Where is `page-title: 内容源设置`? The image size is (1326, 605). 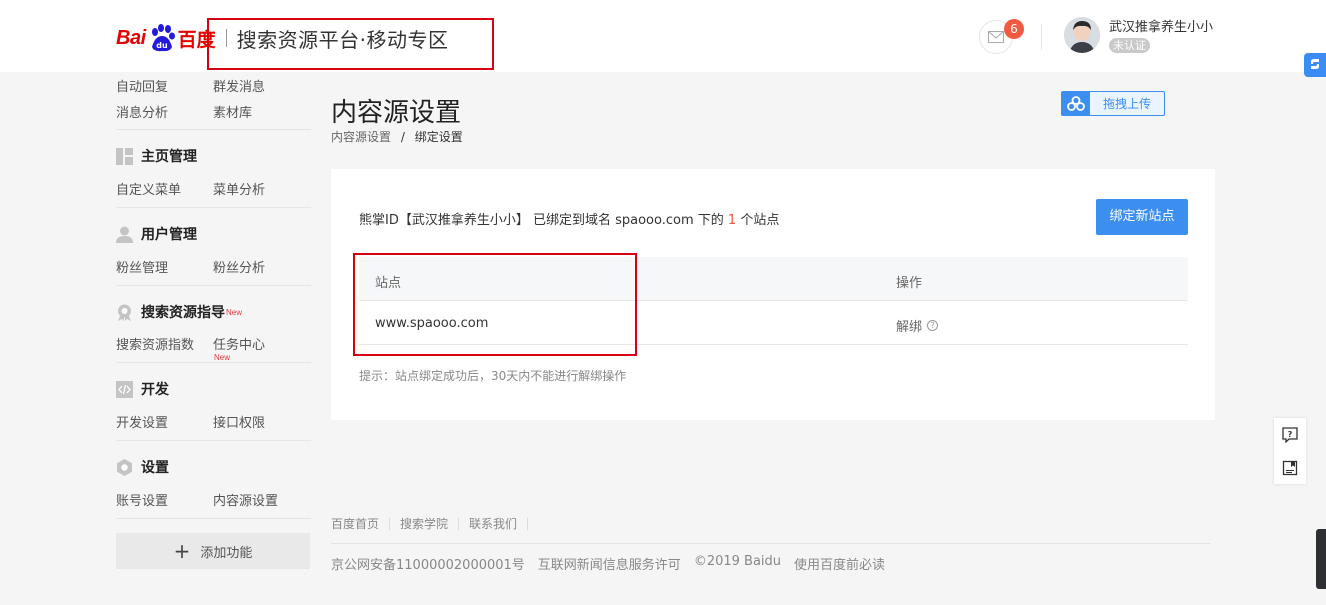 page-title: 内容源设置 is located at coordinates (396, 113).